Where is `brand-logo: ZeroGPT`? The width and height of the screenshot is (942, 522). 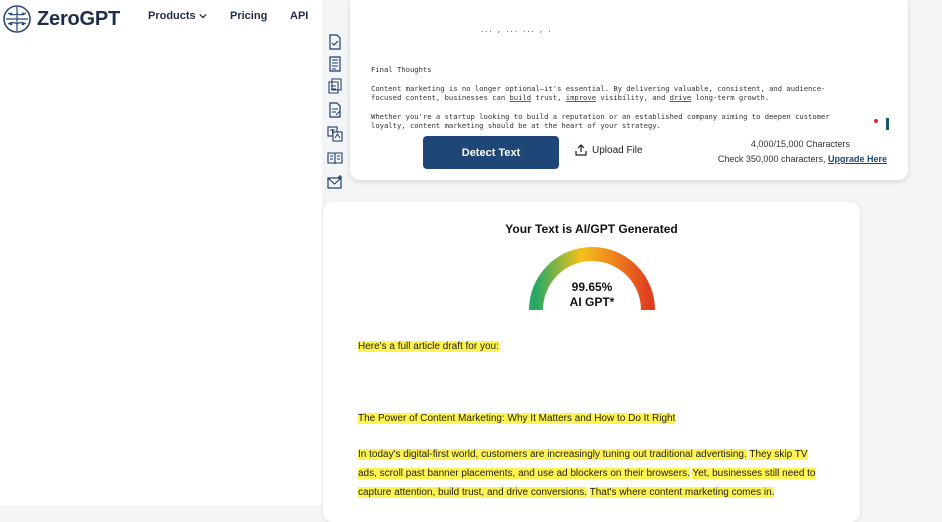
brand-logo: ZeroGPT is located at coordinates (61, 19).